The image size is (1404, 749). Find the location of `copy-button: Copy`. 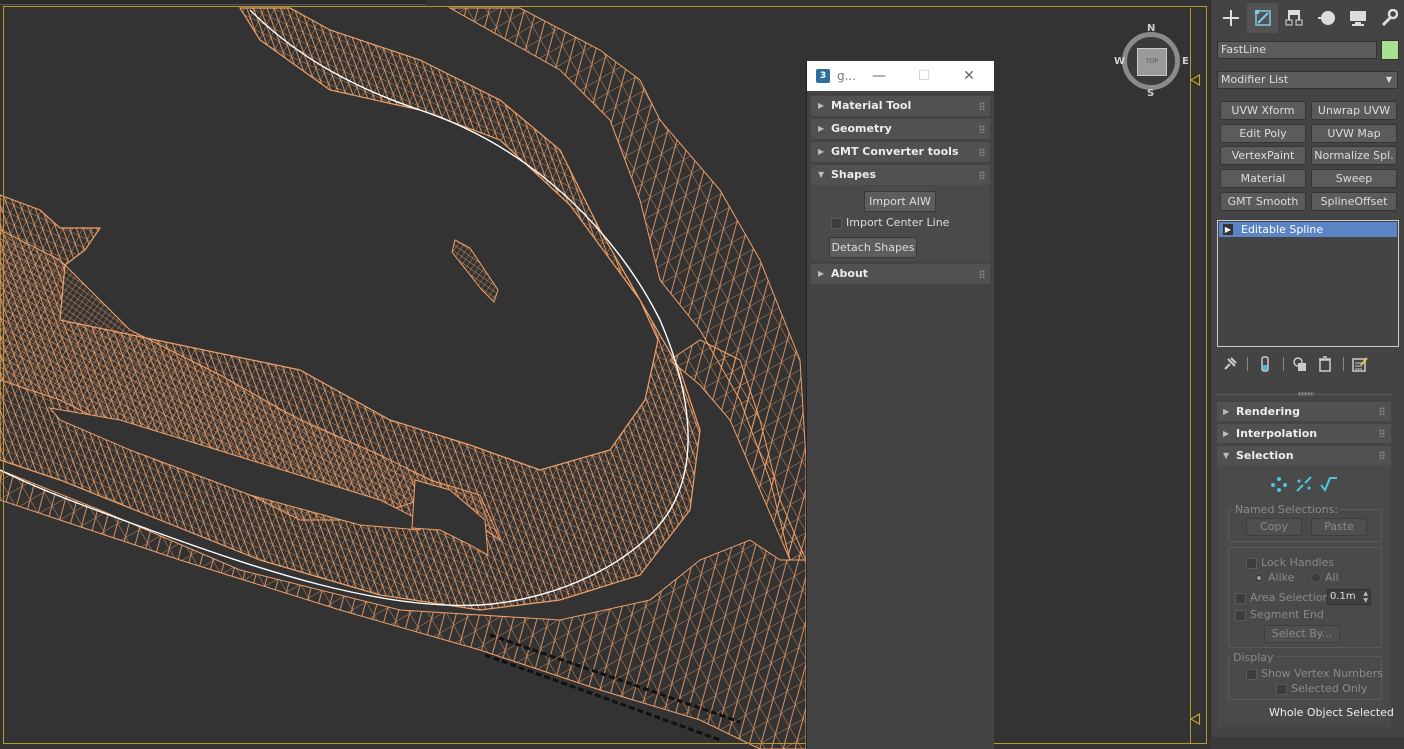

copy-button: Copy is located at coordinates (1274, 527).